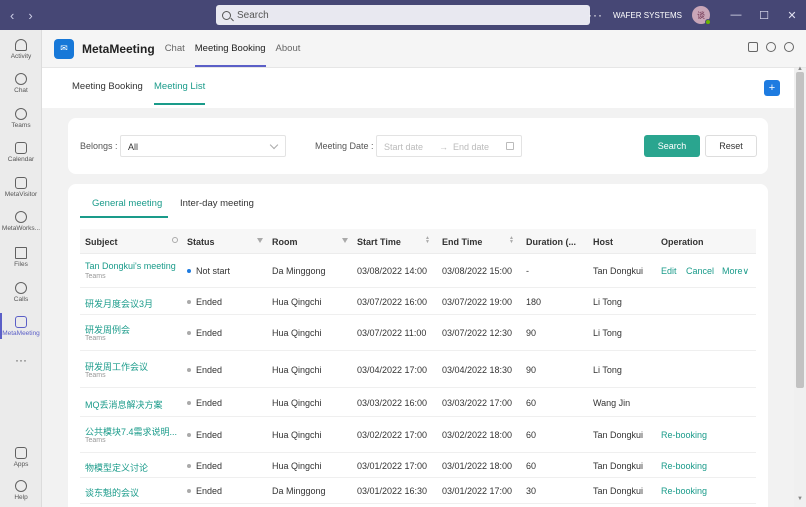 This screenshot has height=507, width=806. What do you see at coordinates (531, 465) in the screenshot?
I see `duration-cell: 60` at bounding box center [531, 465].